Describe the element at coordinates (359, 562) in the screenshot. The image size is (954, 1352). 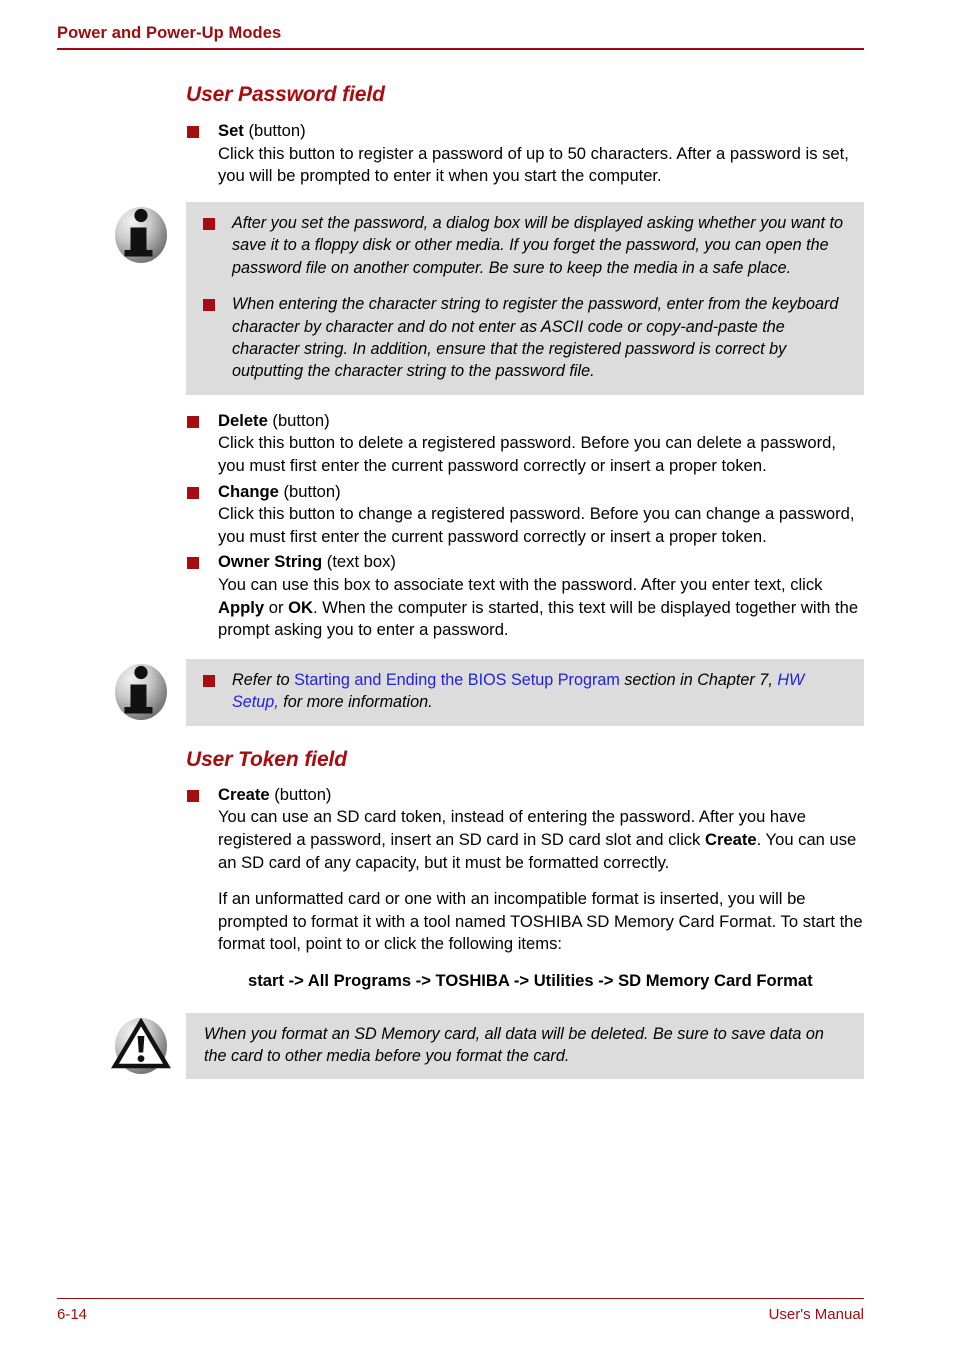
I see `list-item-title-suffix: (text box)` at that location.